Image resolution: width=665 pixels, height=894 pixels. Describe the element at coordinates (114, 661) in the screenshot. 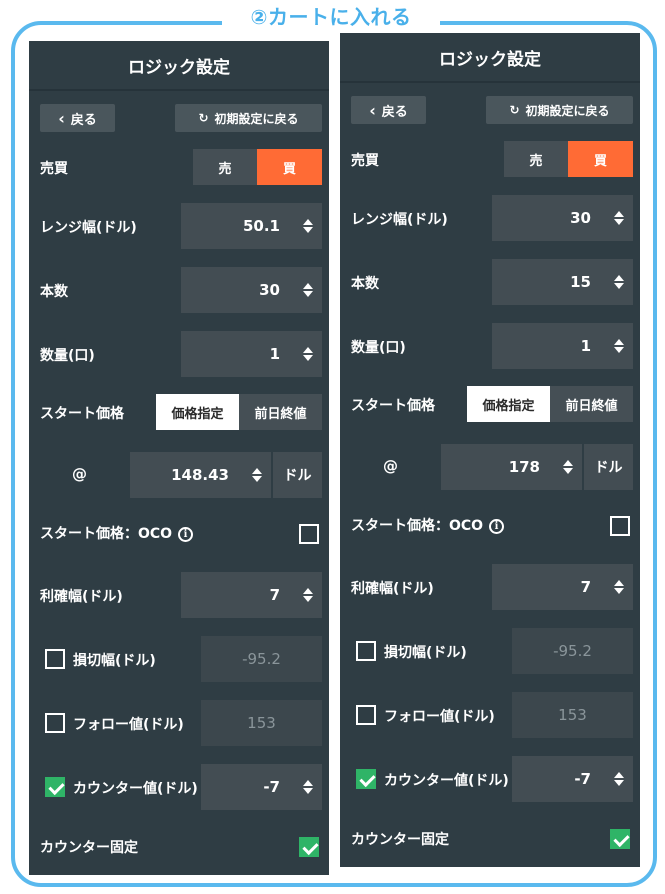

I see `stop-loss-label: 損切幅(ドル)` at that location.